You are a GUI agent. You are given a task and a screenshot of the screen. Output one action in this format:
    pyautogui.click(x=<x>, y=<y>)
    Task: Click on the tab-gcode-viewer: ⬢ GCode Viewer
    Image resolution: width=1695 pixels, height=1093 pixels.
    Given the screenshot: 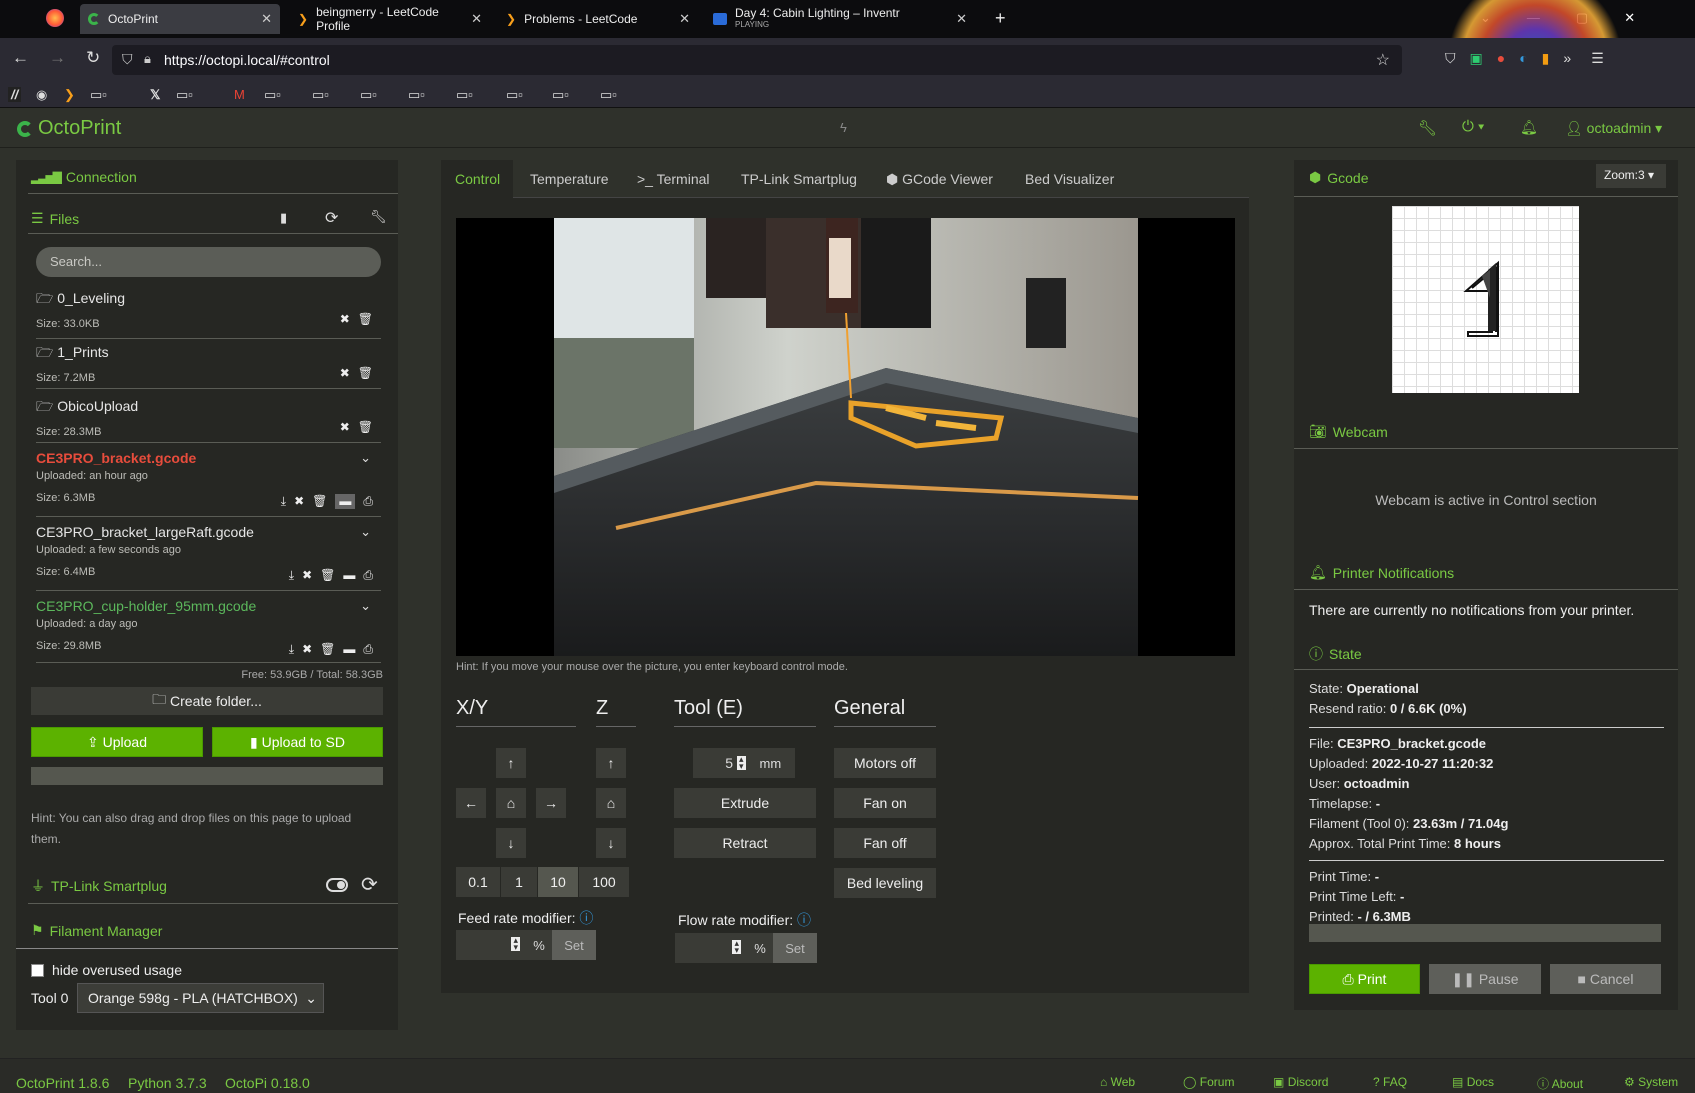 What is the action you would take?
    pyautogui.click(x=939, y=179)
    